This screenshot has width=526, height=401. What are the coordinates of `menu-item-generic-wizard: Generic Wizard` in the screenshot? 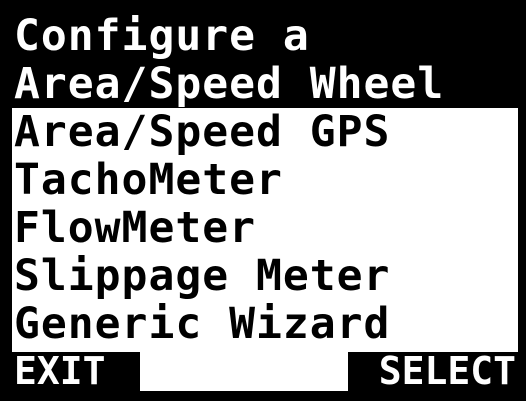 It's located at (265, 324).